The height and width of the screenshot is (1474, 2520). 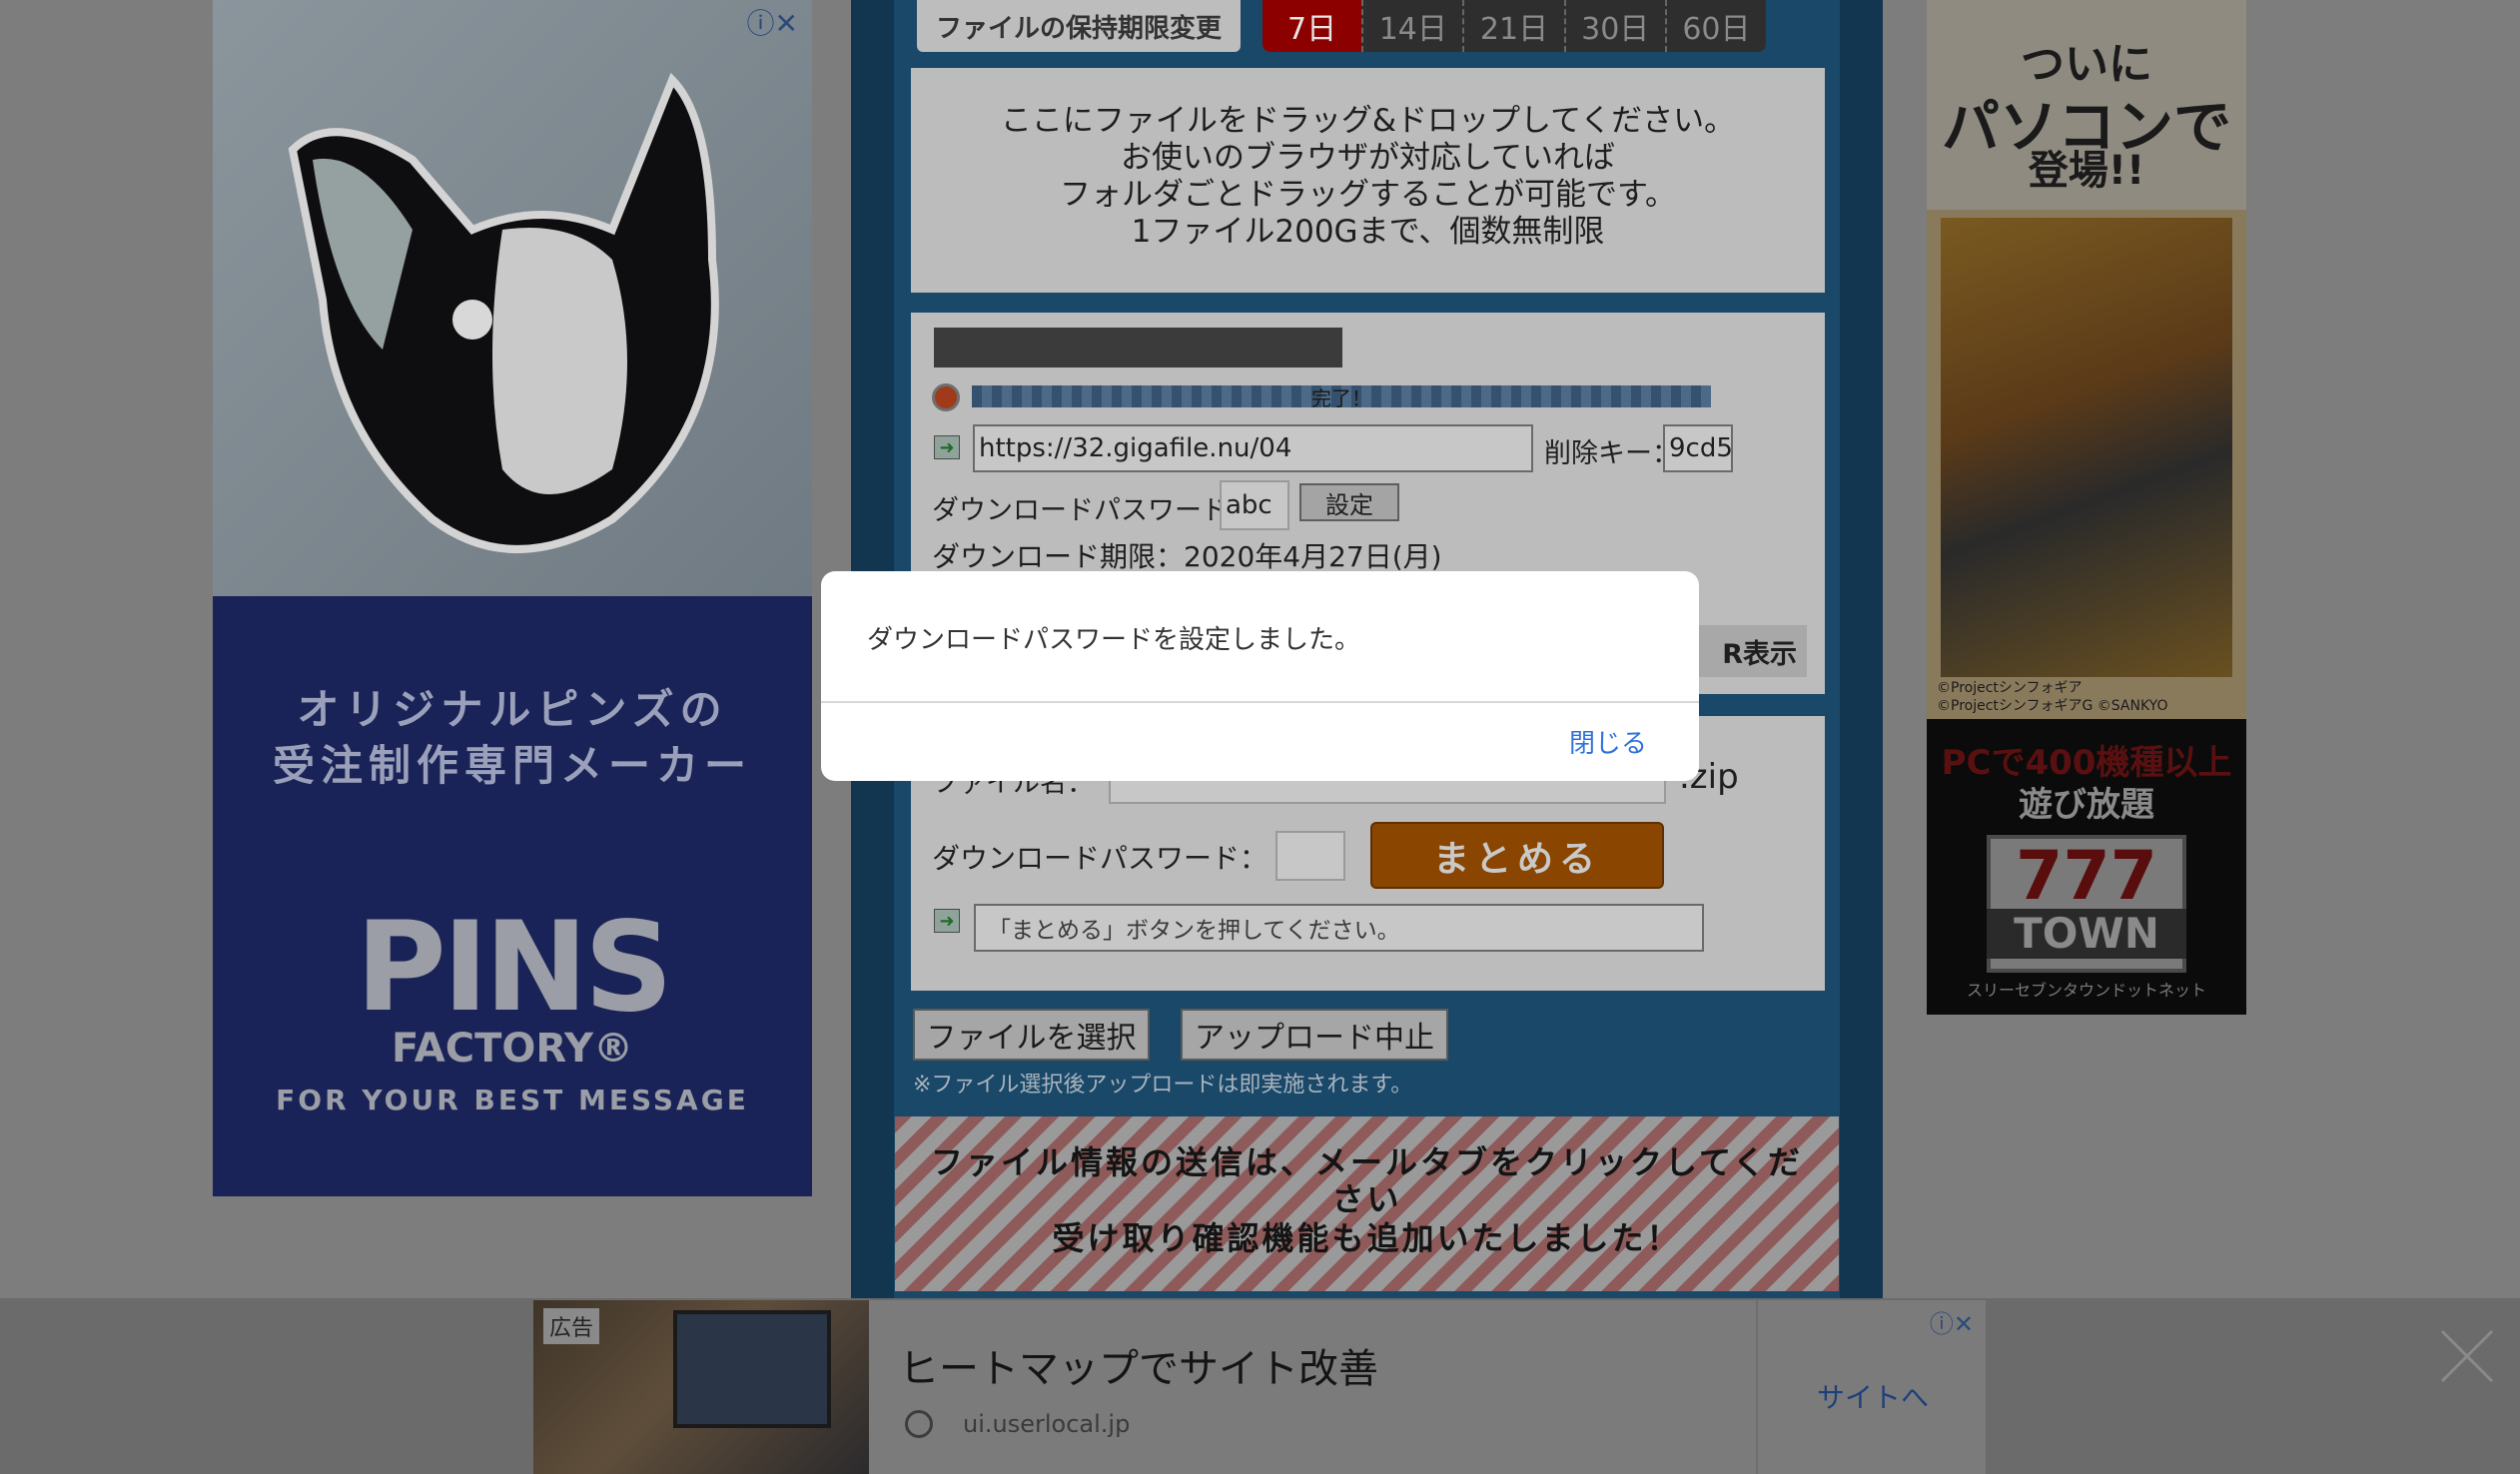 What do you see at coordinates (1254, 505) in the screenshot?
I see `dl-password-field: abc` at bounding box center [1254, 505].